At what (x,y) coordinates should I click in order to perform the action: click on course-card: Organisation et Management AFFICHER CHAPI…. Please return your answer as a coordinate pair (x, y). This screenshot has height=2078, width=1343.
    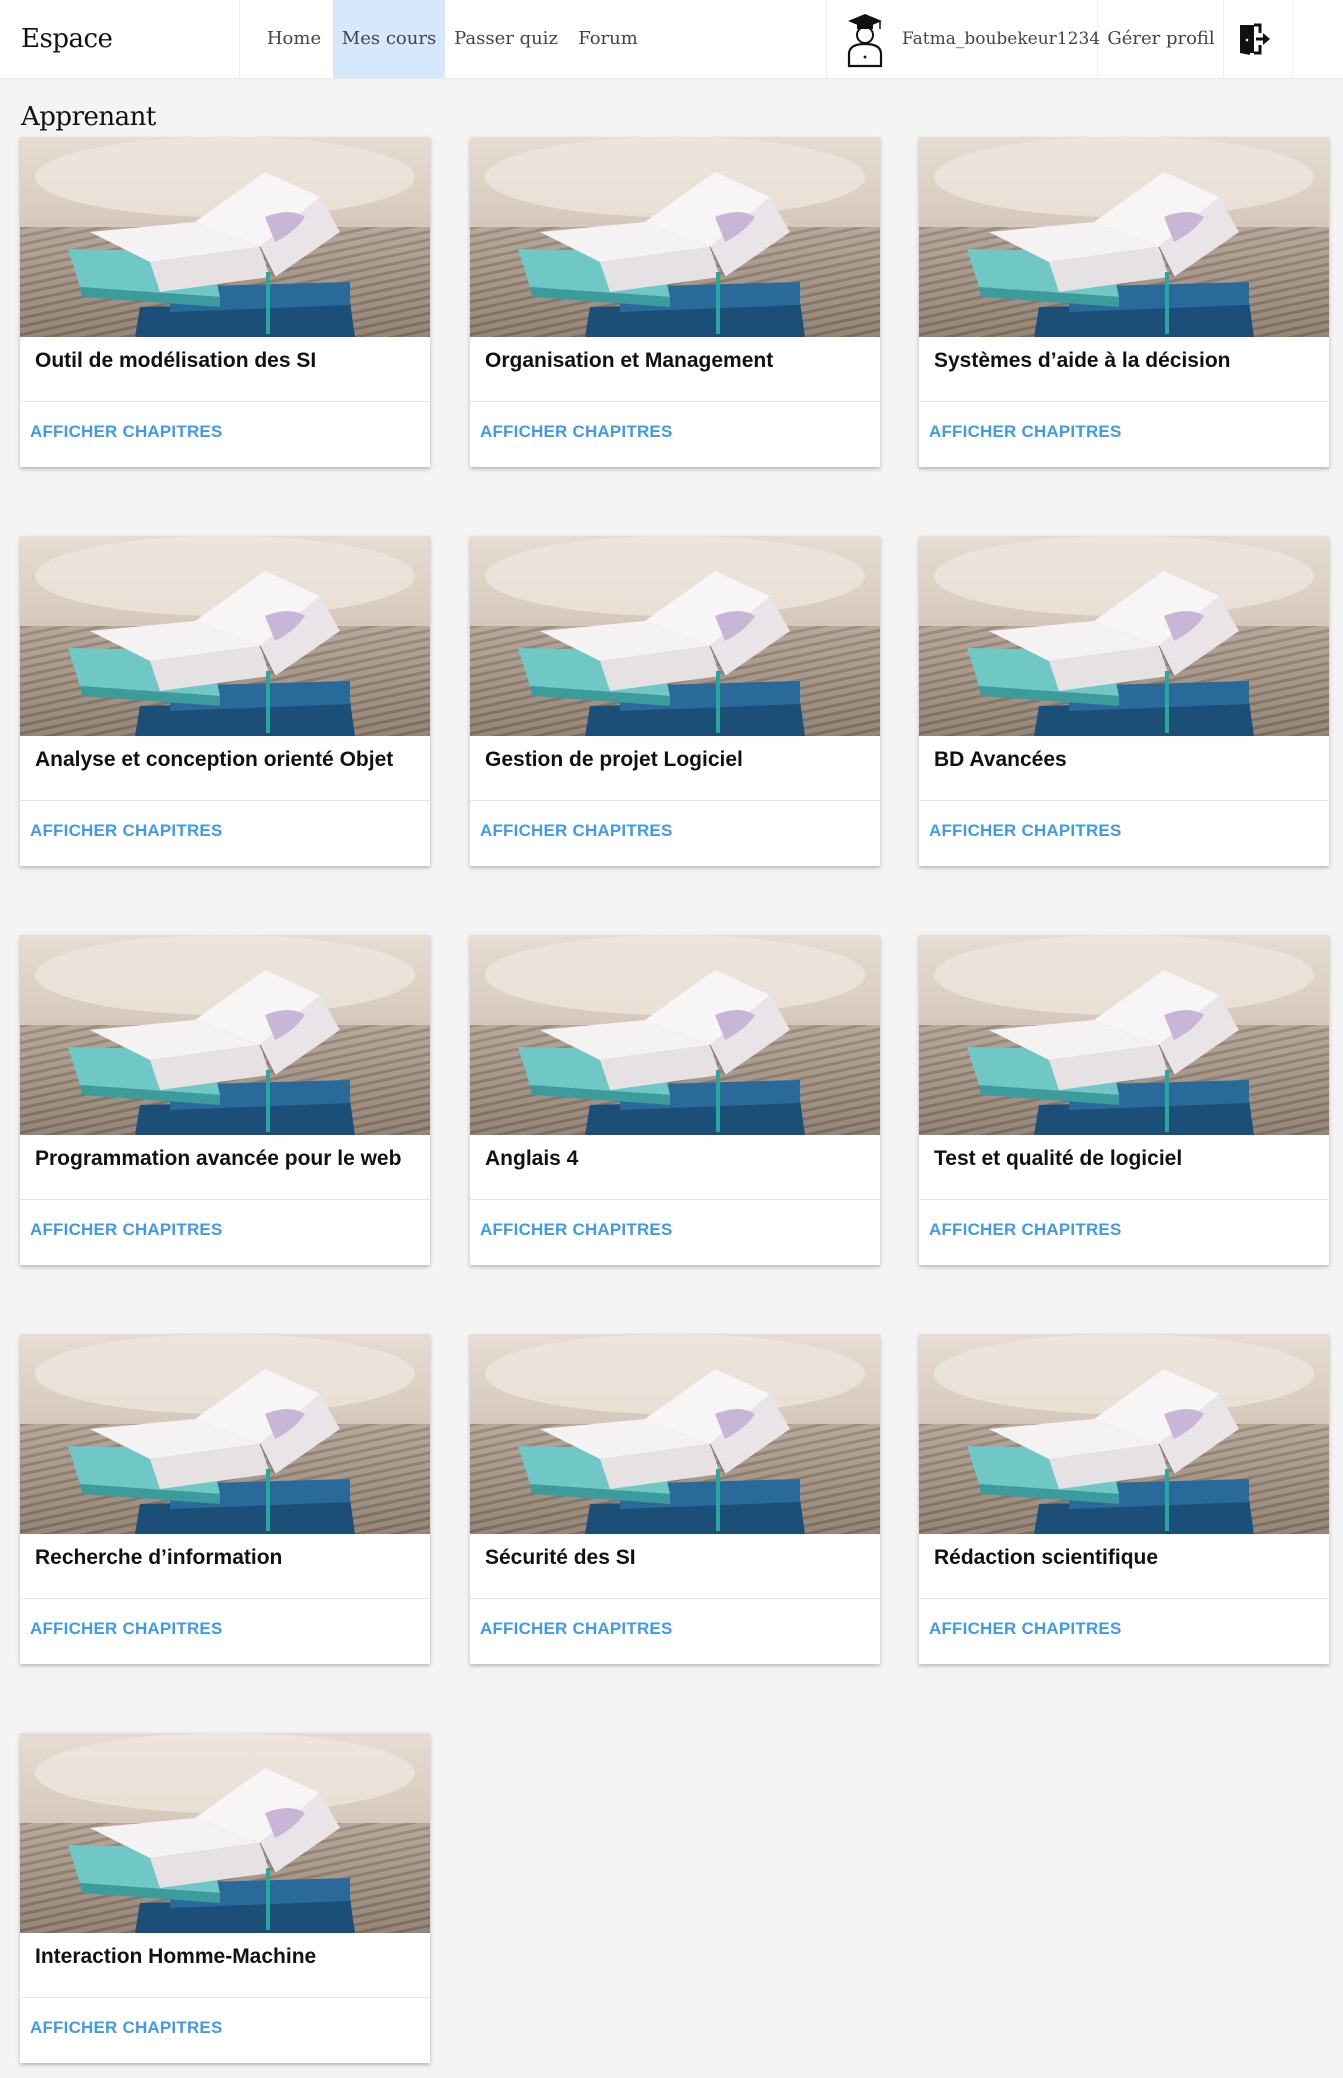
    Looking at the image, I should click on (675, 302).